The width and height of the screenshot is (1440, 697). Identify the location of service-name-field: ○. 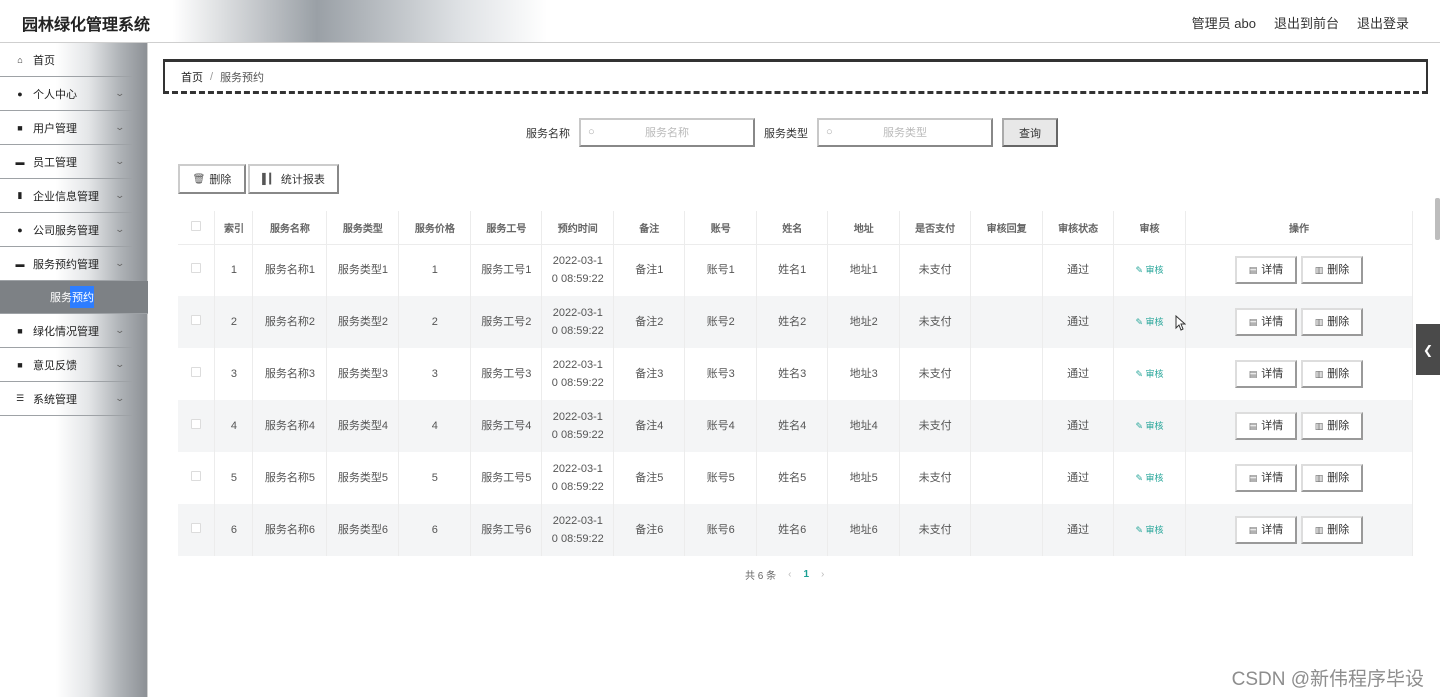
(667, 132).